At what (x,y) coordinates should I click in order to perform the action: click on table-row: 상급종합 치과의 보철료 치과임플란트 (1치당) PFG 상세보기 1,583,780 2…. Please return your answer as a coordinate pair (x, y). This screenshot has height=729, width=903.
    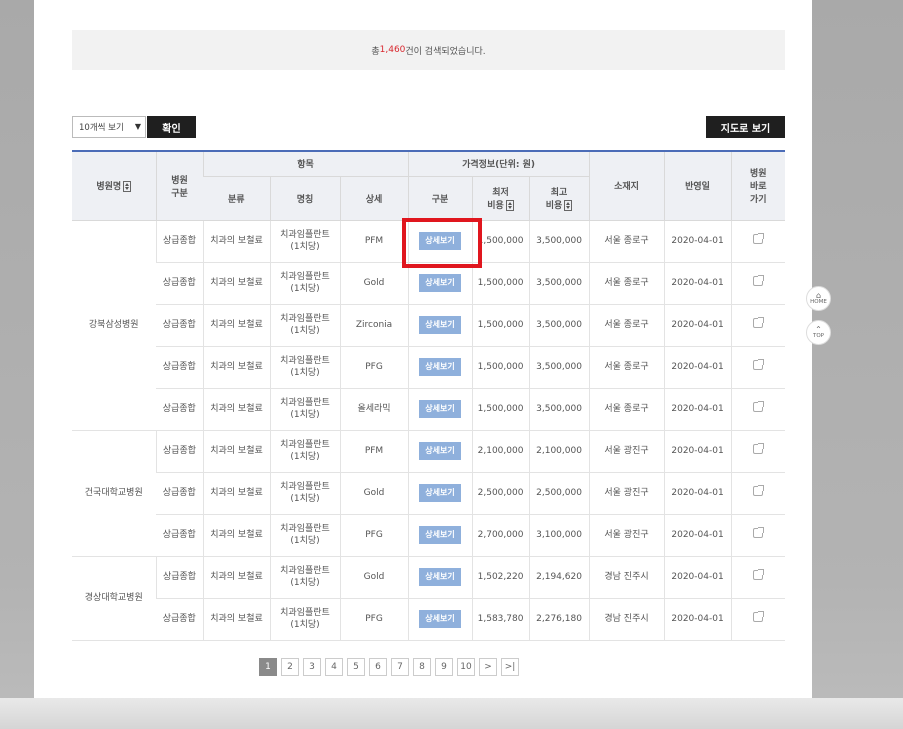
    Looking at the image, I should click on (429, 619).